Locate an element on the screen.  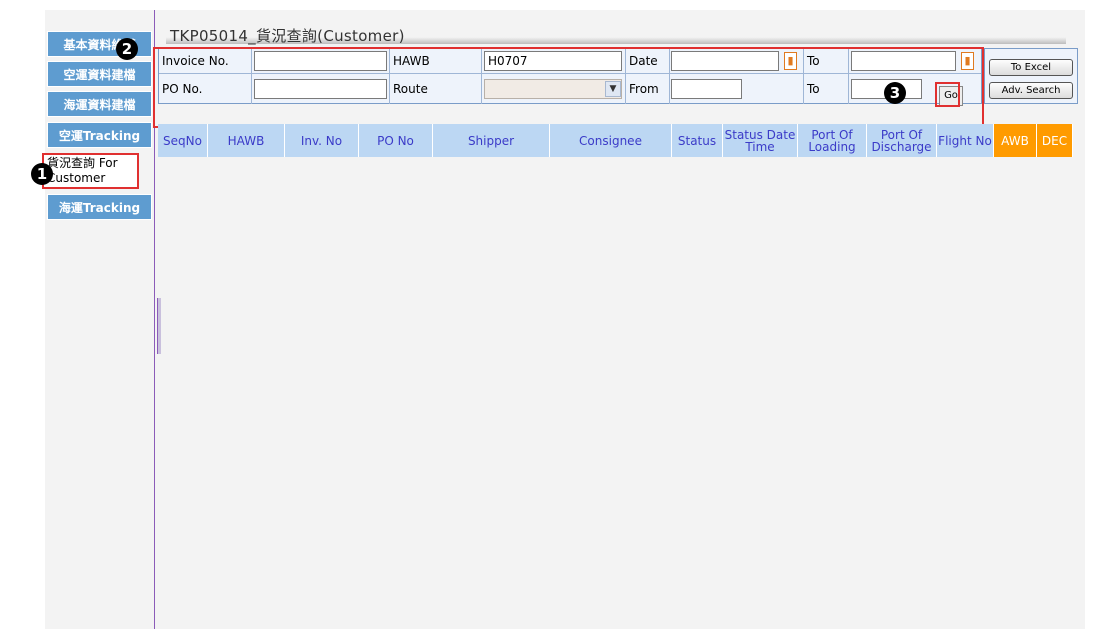
column-header-awb: AWB is located at coordinates (1015, 140).